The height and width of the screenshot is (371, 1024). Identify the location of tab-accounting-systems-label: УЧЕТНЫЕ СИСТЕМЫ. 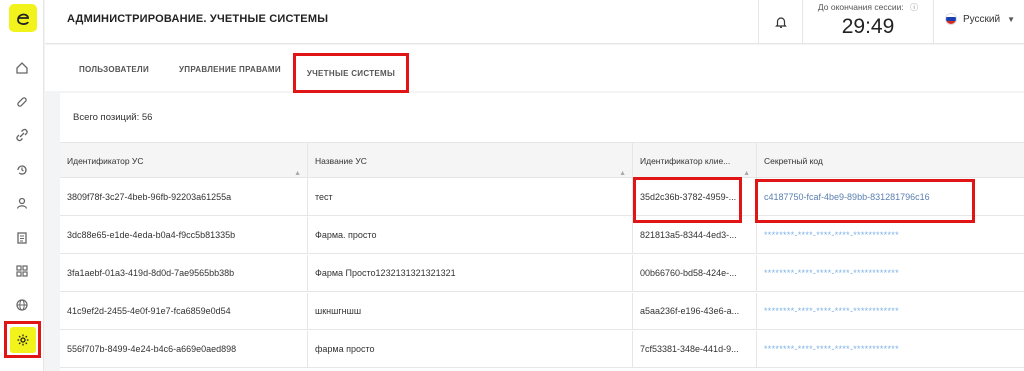
(351, 73).